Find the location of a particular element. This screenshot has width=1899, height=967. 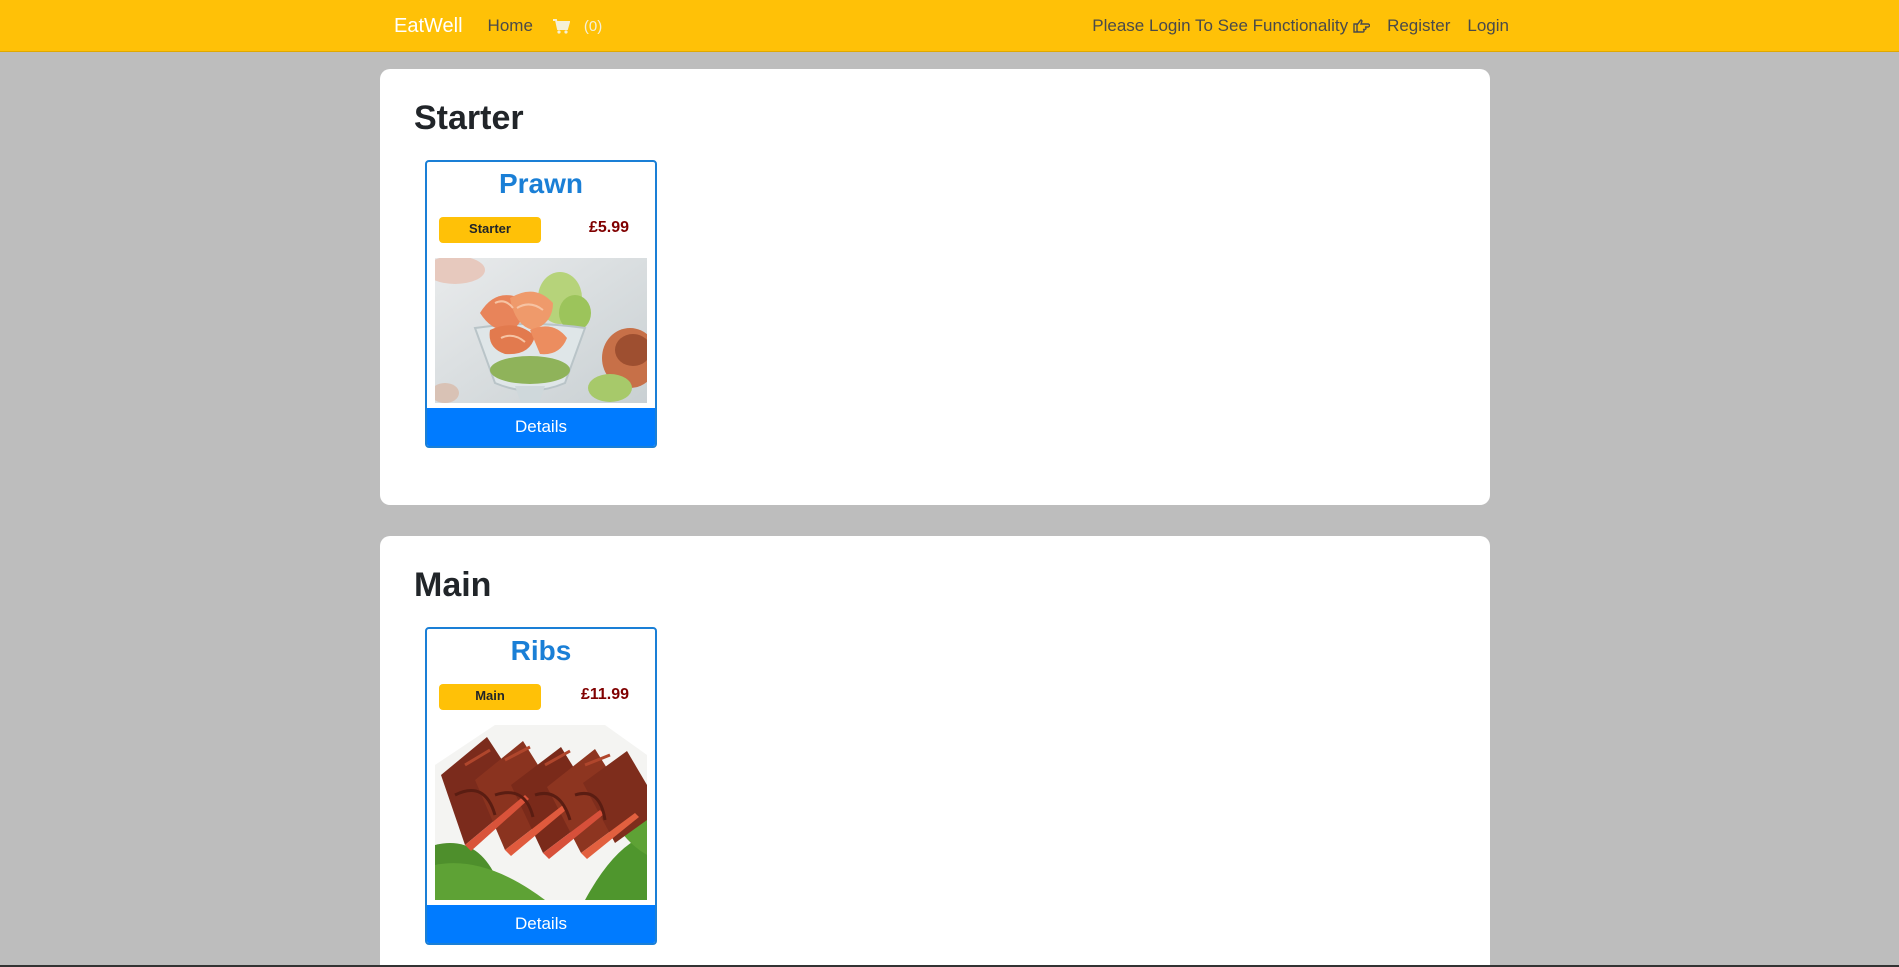

hand-point-right-icon is located at coordinates (1362, 26).